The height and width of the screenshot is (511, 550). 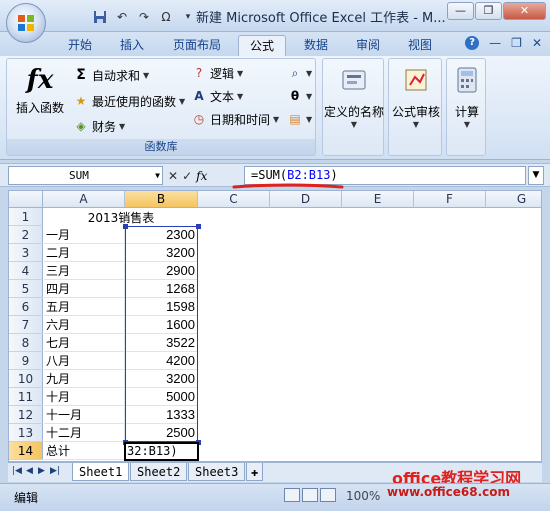 What do you see at coordinates (299, 96) in the screenshot?
I see `math-button: θ ▼` at bounding box center [299, 96].